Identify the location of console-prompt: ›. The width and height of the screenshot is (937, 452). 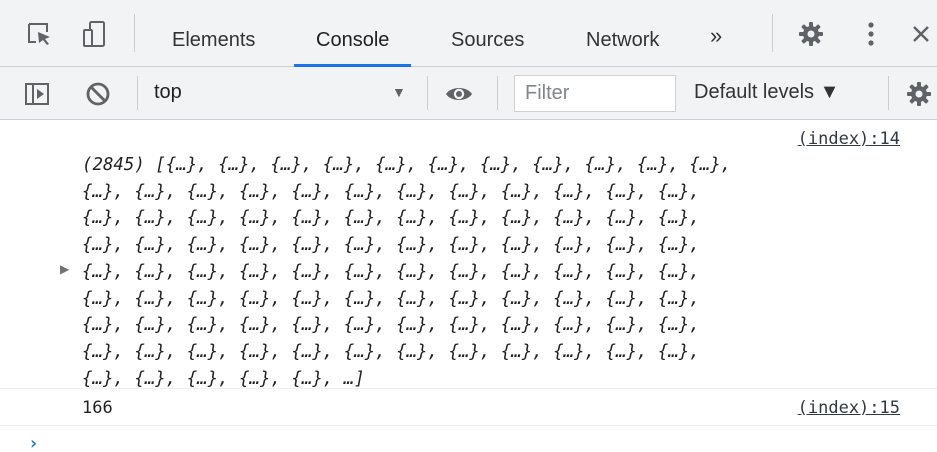
(33, 442).